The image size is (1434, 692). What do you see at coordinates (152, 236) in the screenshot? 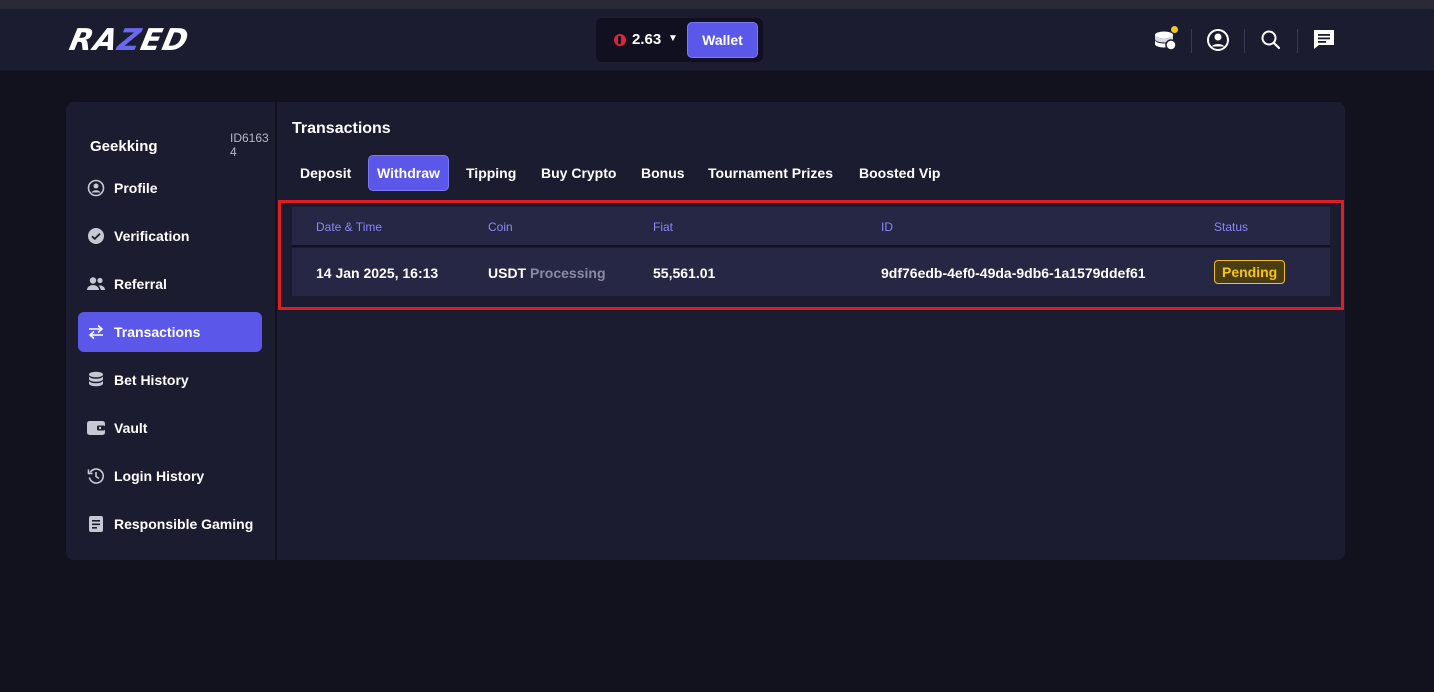
I see `sidebar-item-label: Verification` at bounding box center [152, 236].